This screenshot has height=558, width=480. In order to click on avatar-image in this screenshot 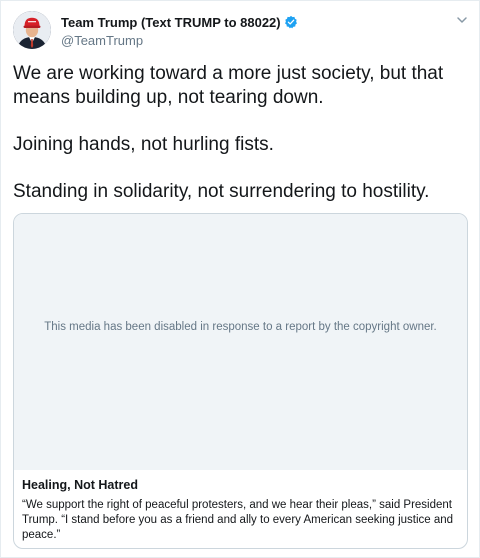, I will do `click(32, 30)`.